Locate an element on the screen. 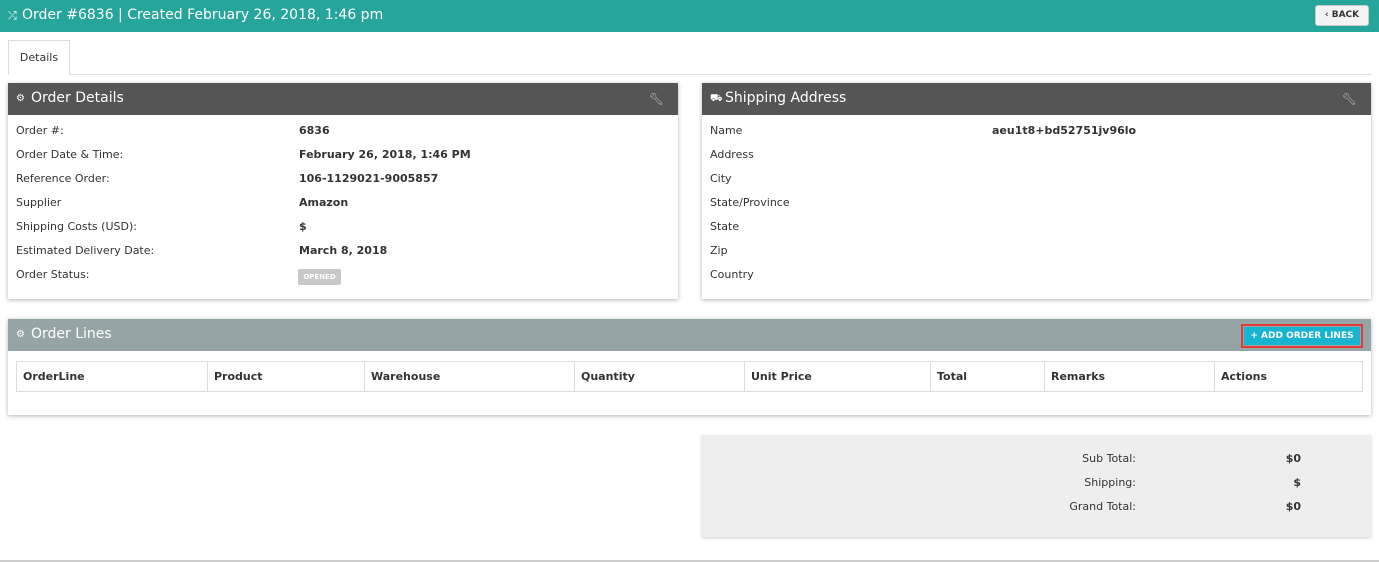  delivery-date-value: March 8, 2018 is located at coordinates (343, 250).